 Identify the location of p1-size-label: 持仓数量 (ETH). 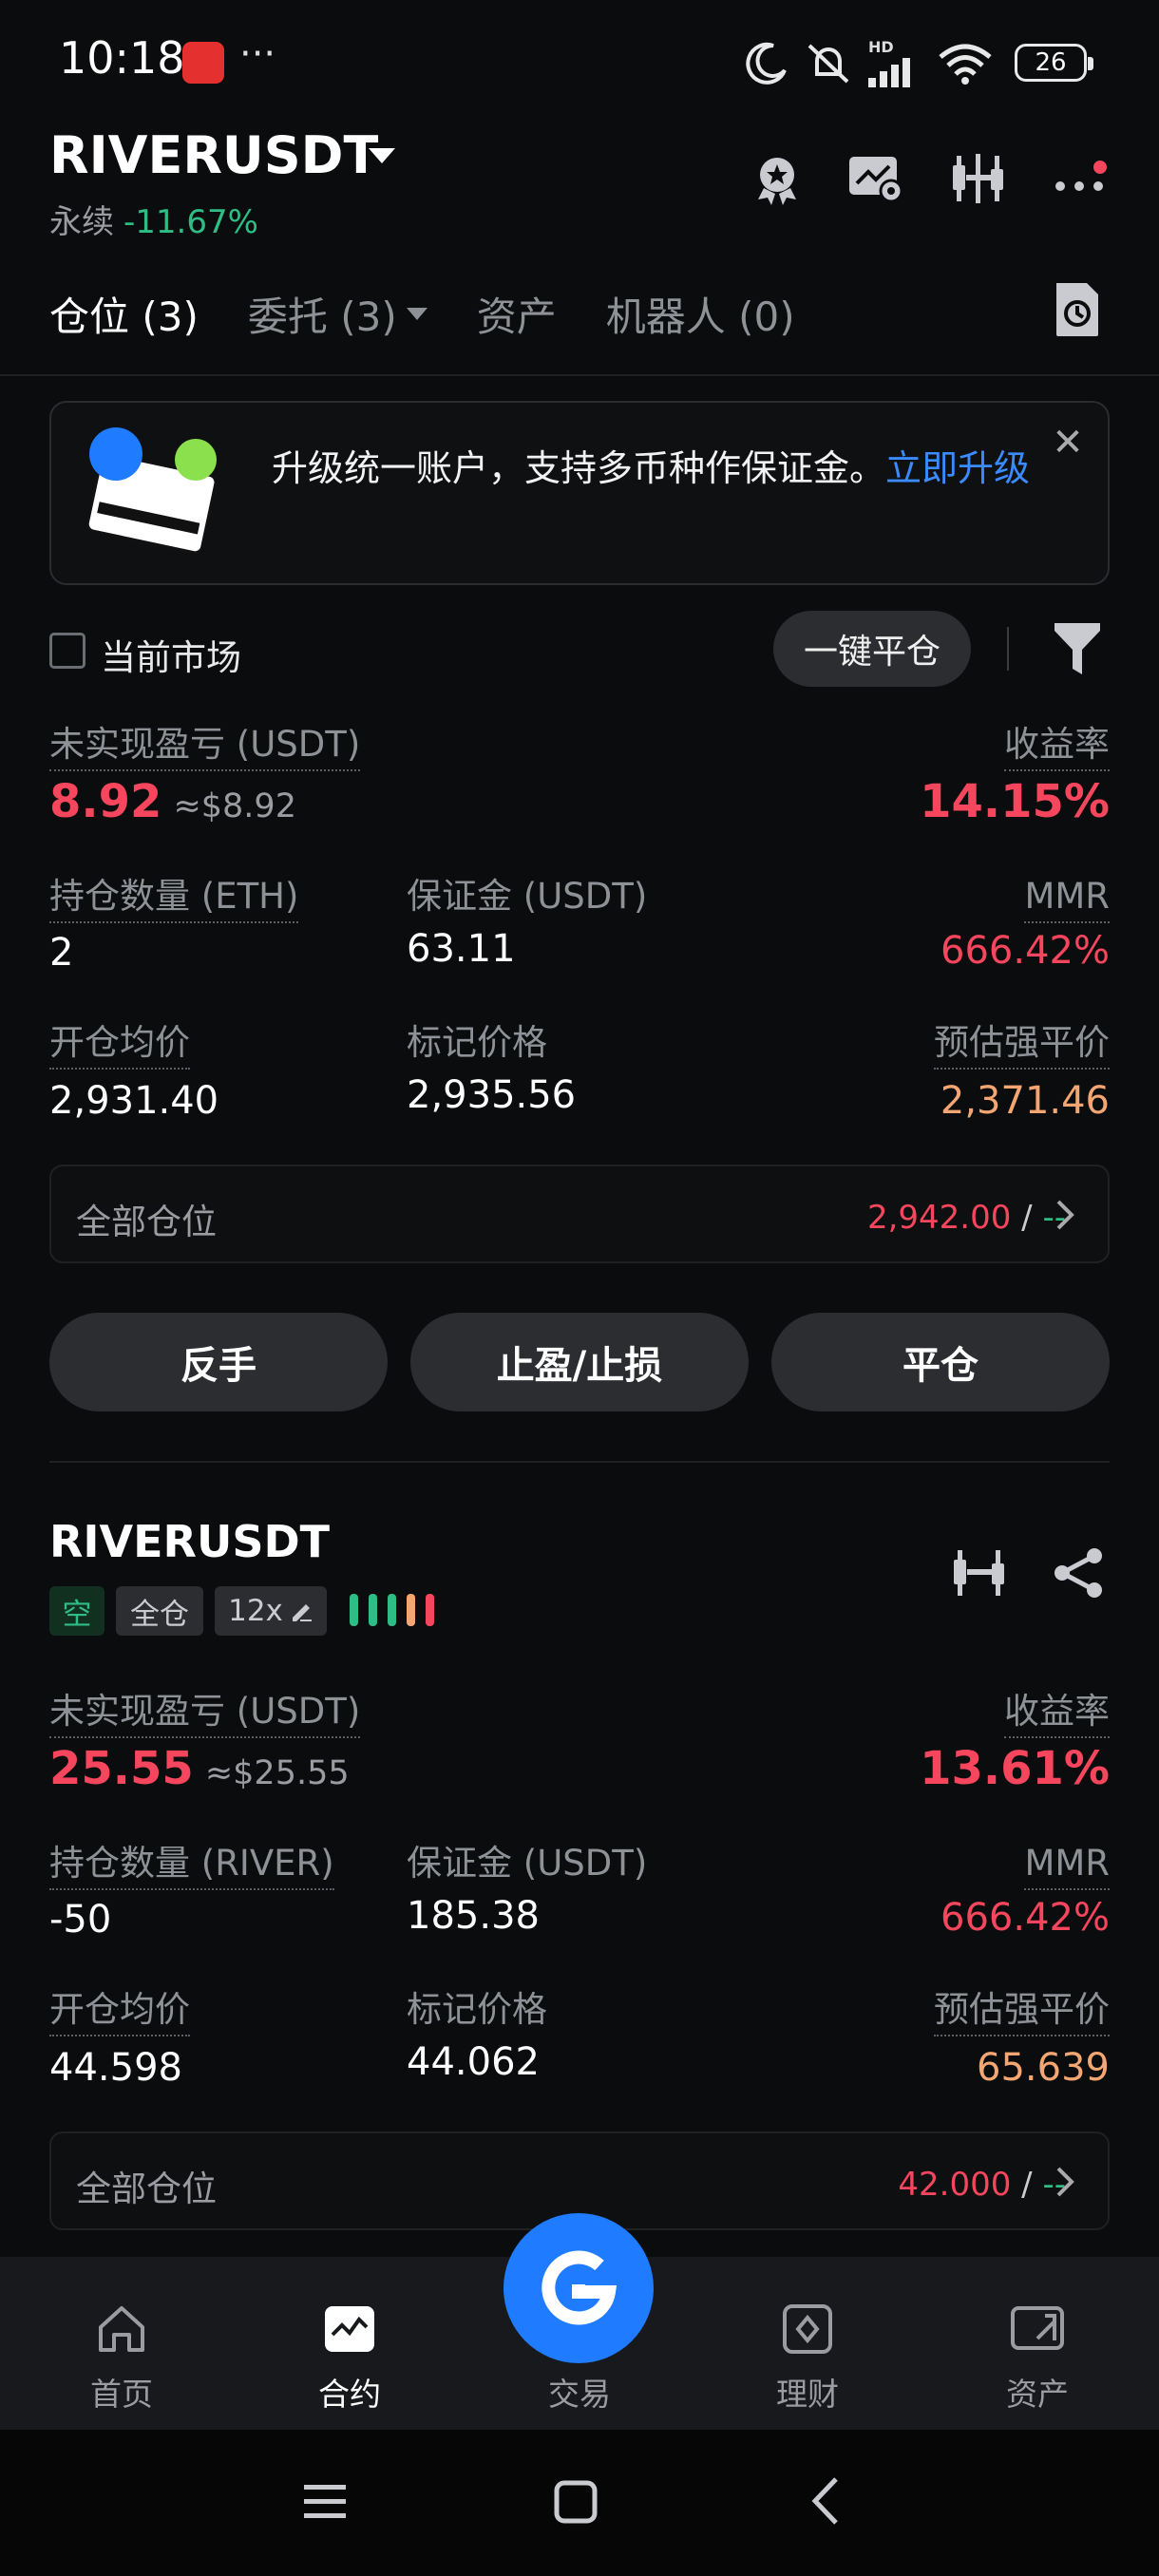
(174, 898).